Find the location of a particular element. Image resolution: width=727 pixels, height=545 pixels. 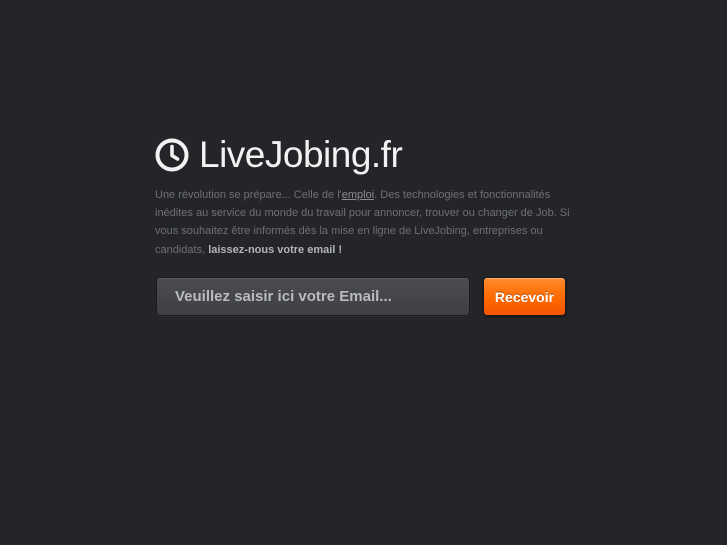

logo-text: LiveJobing.fr is located at coordinates (301, 154).